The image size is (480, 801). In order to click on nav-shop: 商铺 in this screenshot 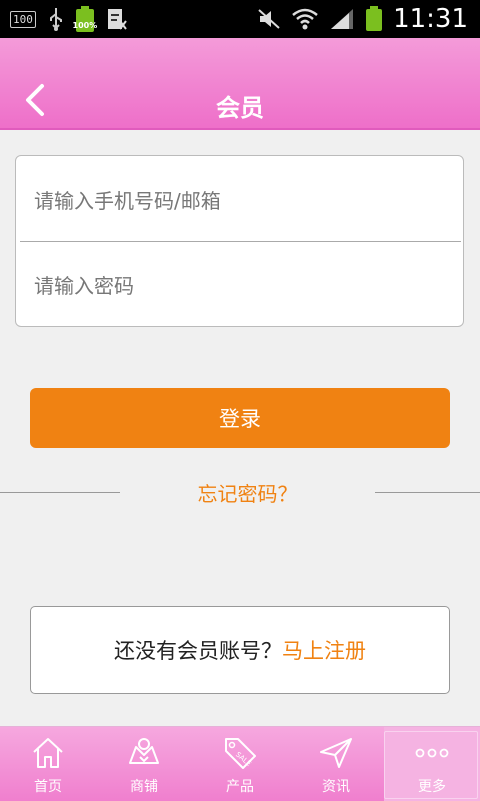, I will do `click(144, 764)`.